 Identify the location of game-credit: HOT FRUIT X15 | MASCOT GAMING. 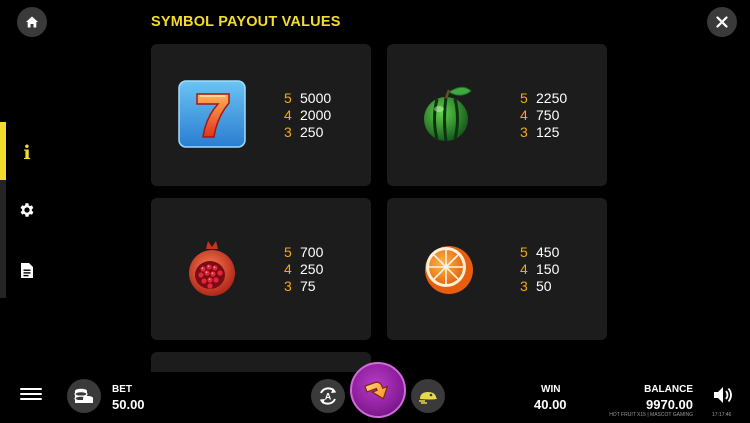
(651, 415).